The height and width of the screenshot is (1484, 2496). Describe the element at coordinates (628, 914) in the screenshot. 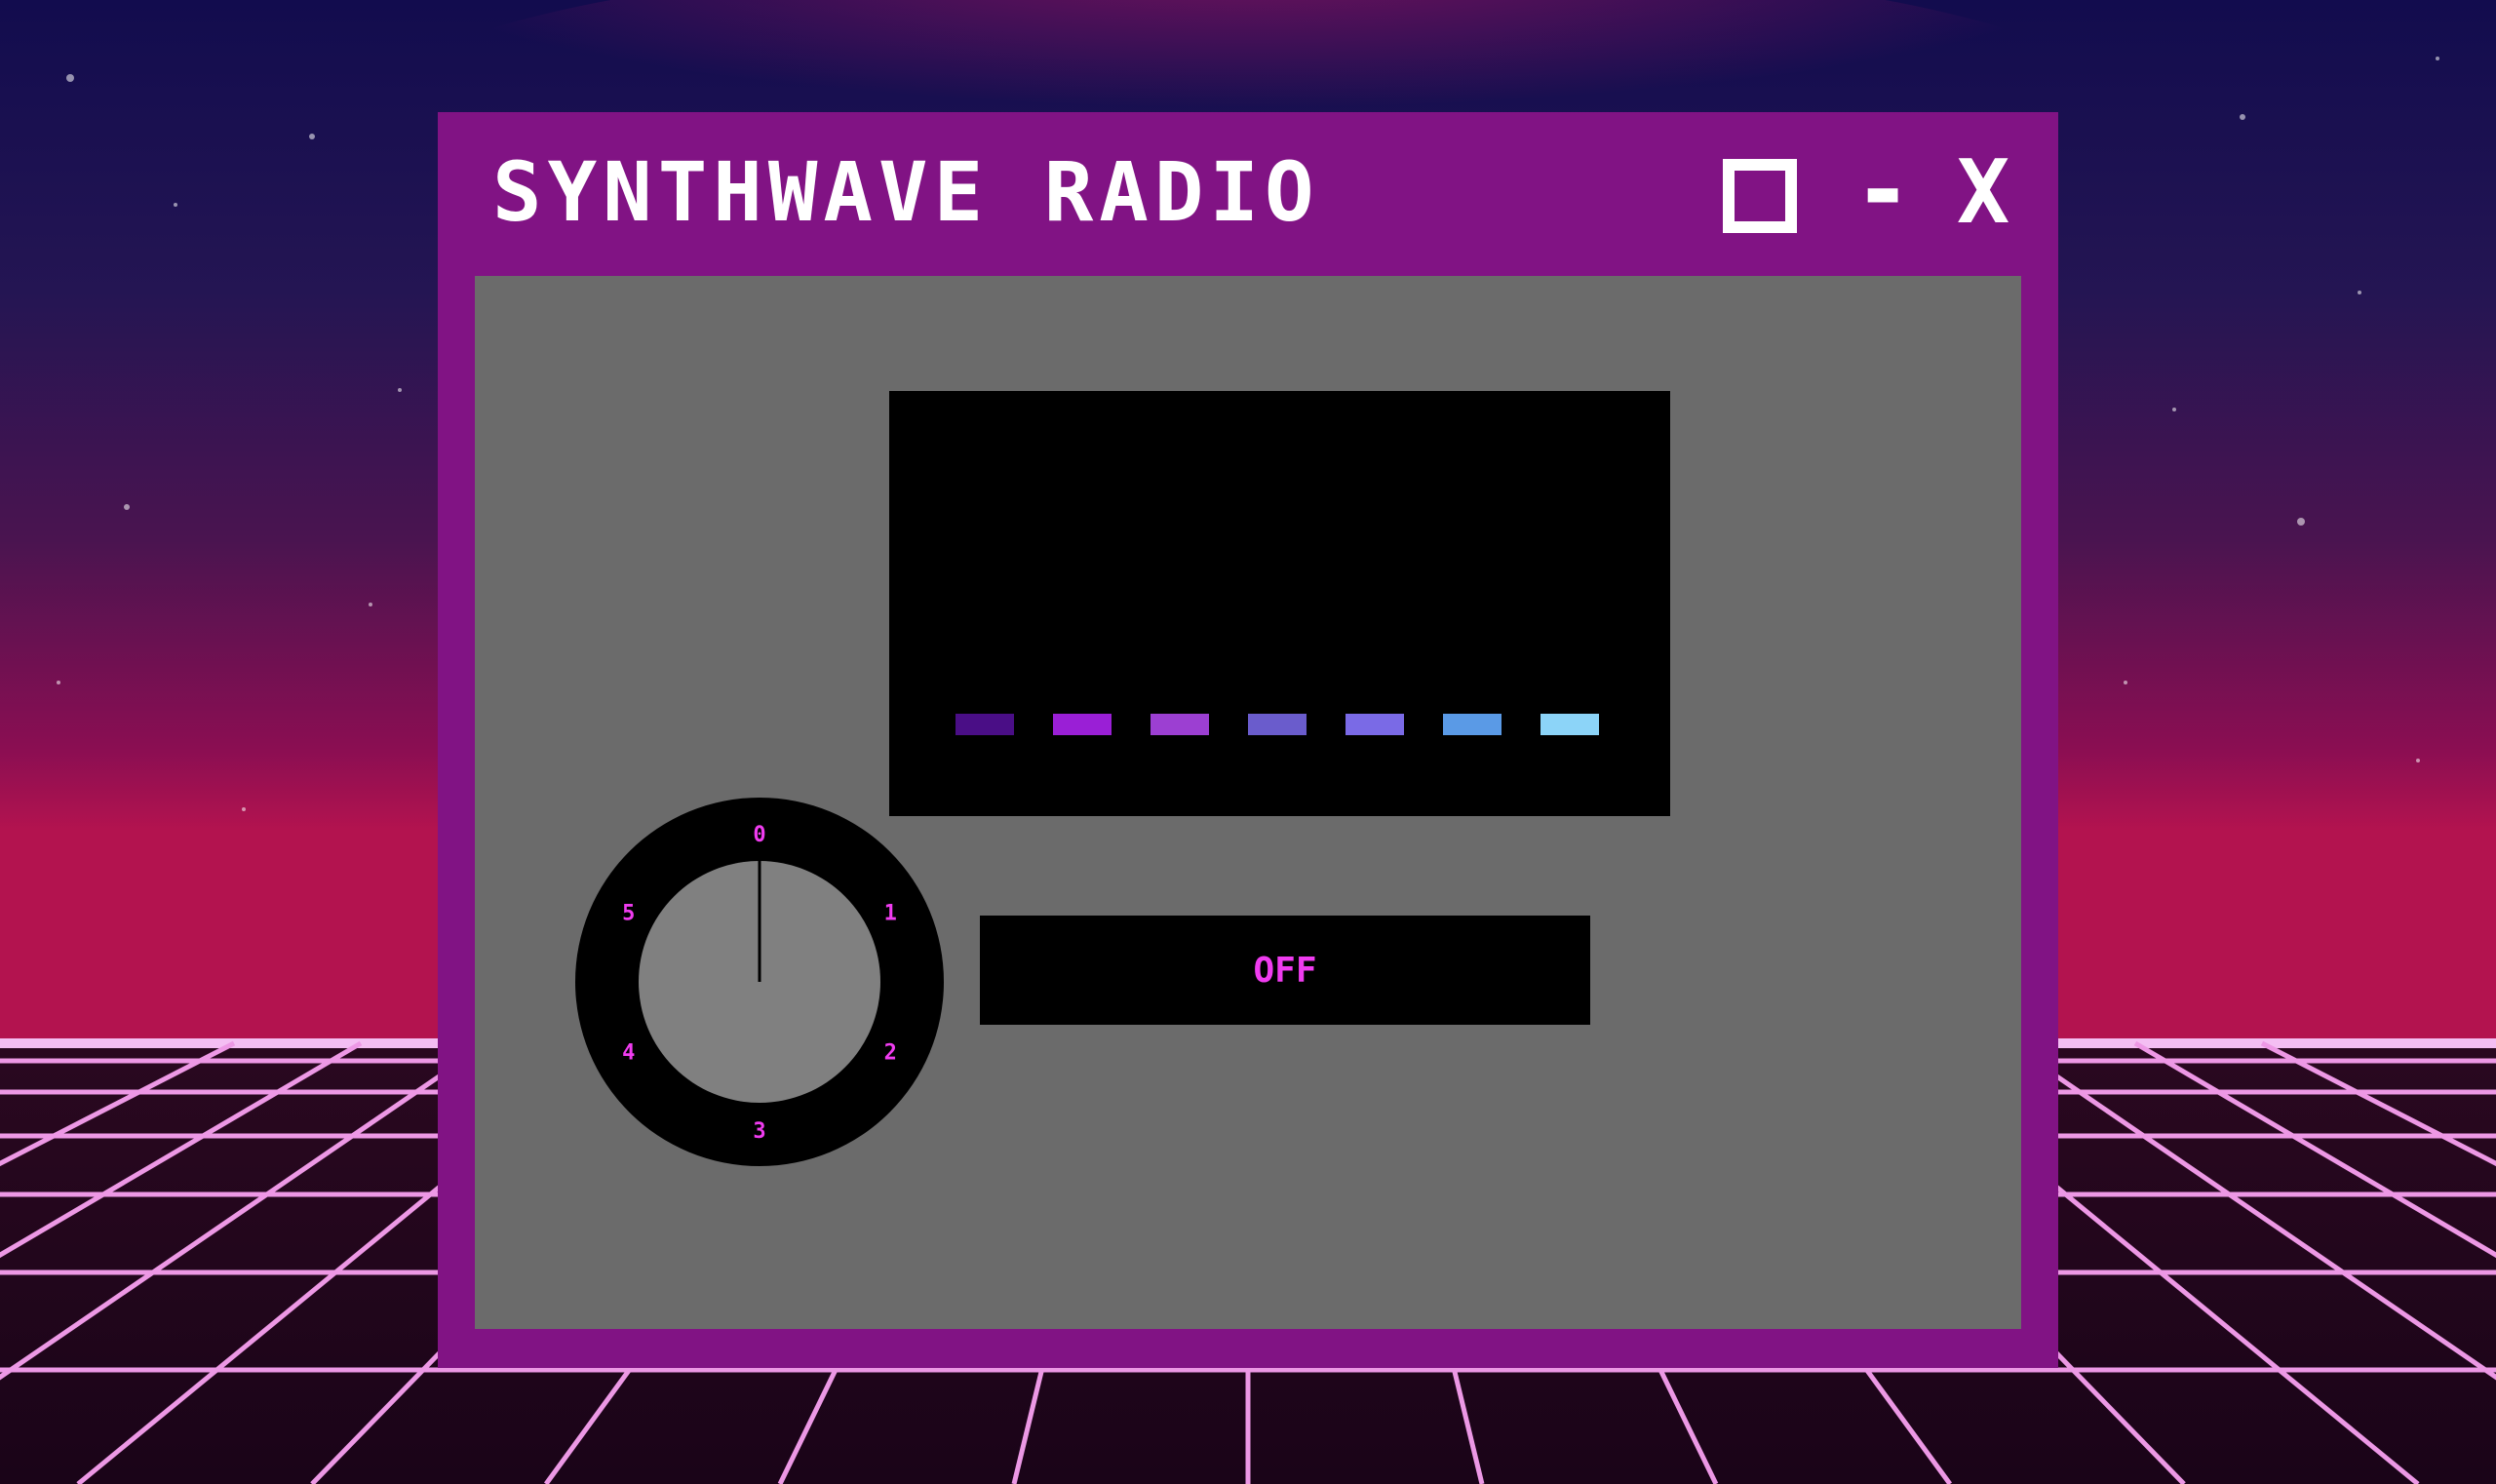

I see `dial-label-5: 5` at that location.